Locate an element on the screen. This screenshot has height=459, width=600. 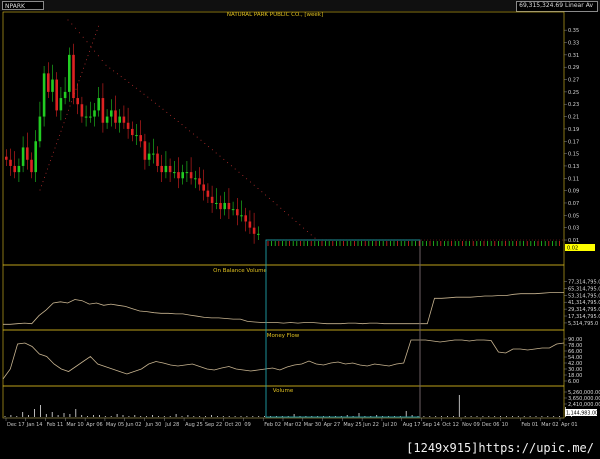
price-tick-label: 0.15 is located at coordinates (573, 155).